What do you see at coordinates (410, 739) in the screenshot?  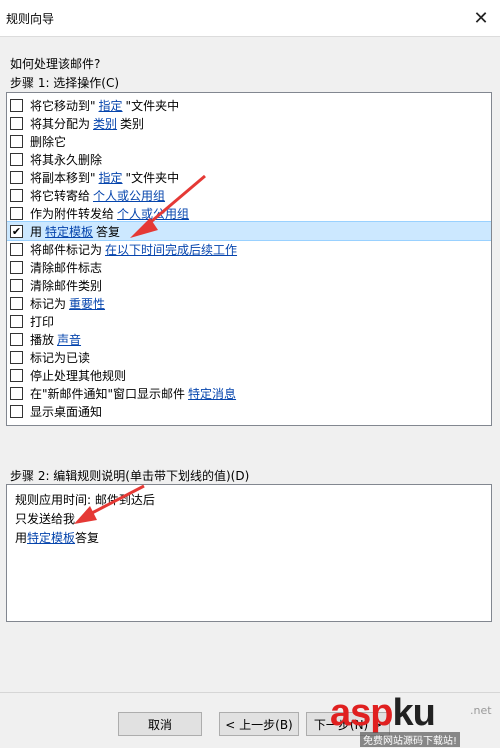 I see `watermark-subtitle: 免费网站源码下载站!` at bounding box center [410, 739].